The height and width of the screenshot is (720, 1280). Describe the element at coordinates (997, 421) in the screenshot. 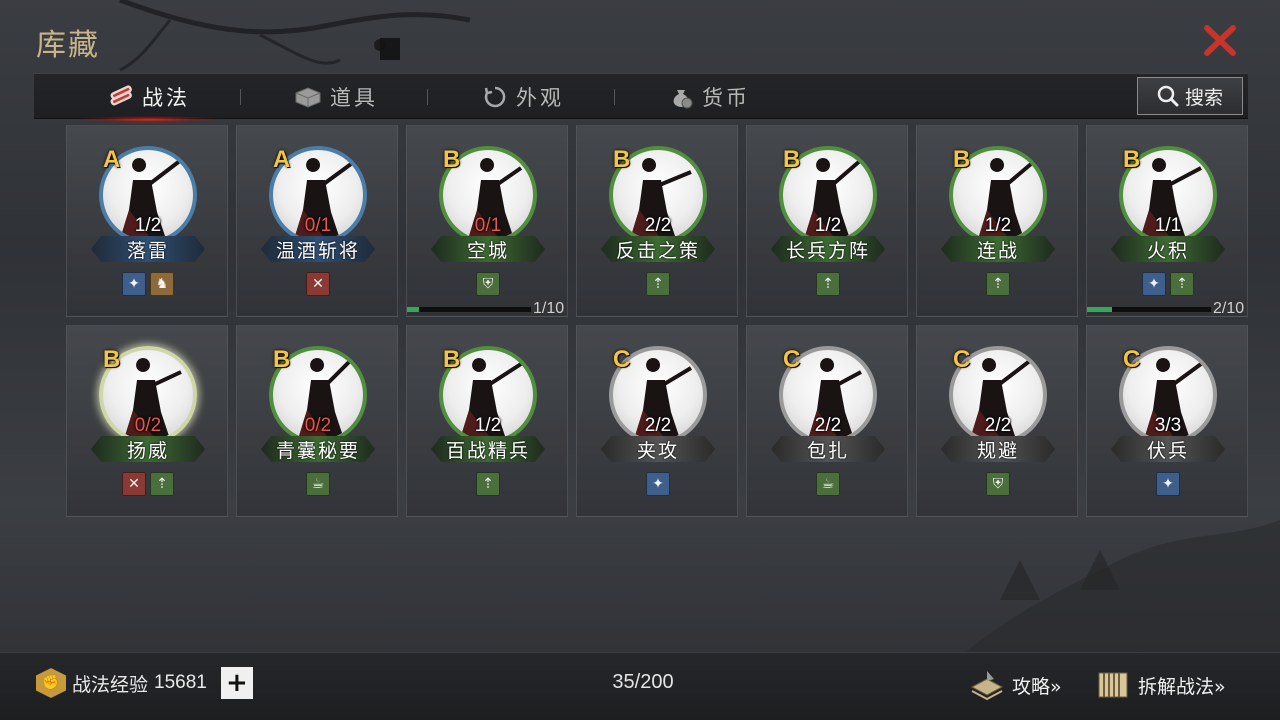

I see `tactic-card: C 2/2 规避 ⛨` at that location.